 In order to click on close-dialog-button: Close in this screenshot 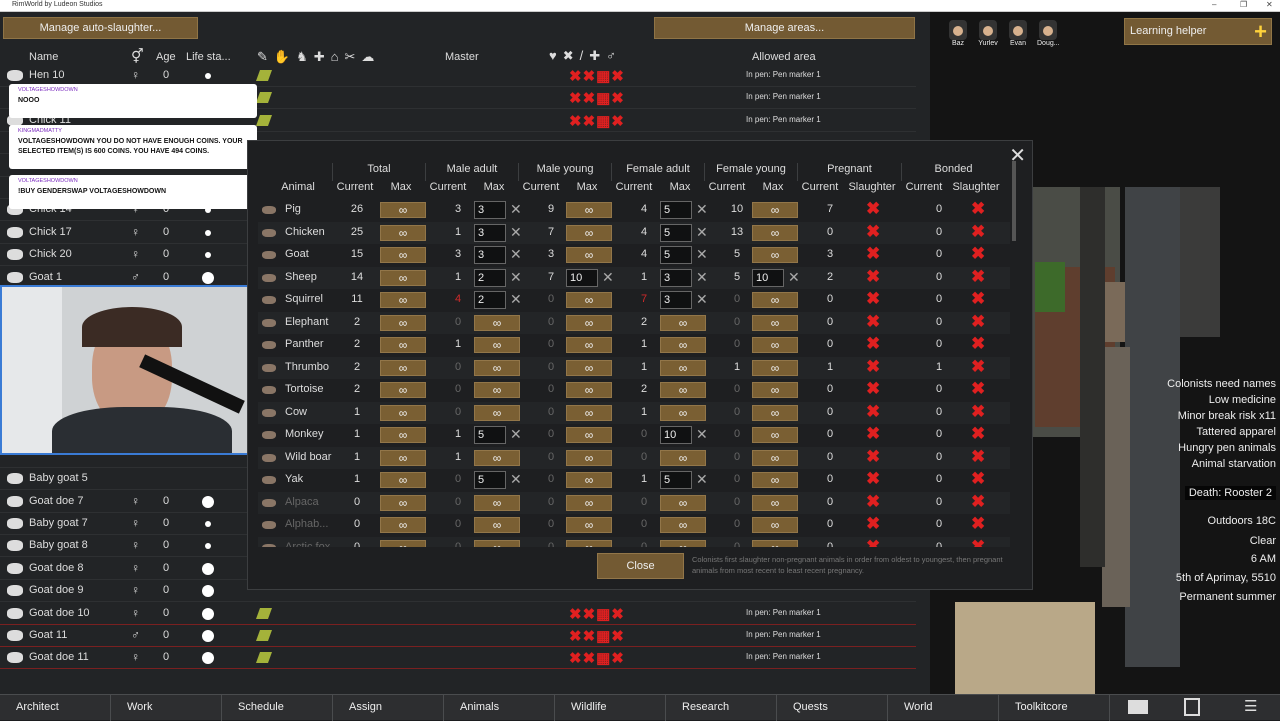, I will do `click(640, 566)`.